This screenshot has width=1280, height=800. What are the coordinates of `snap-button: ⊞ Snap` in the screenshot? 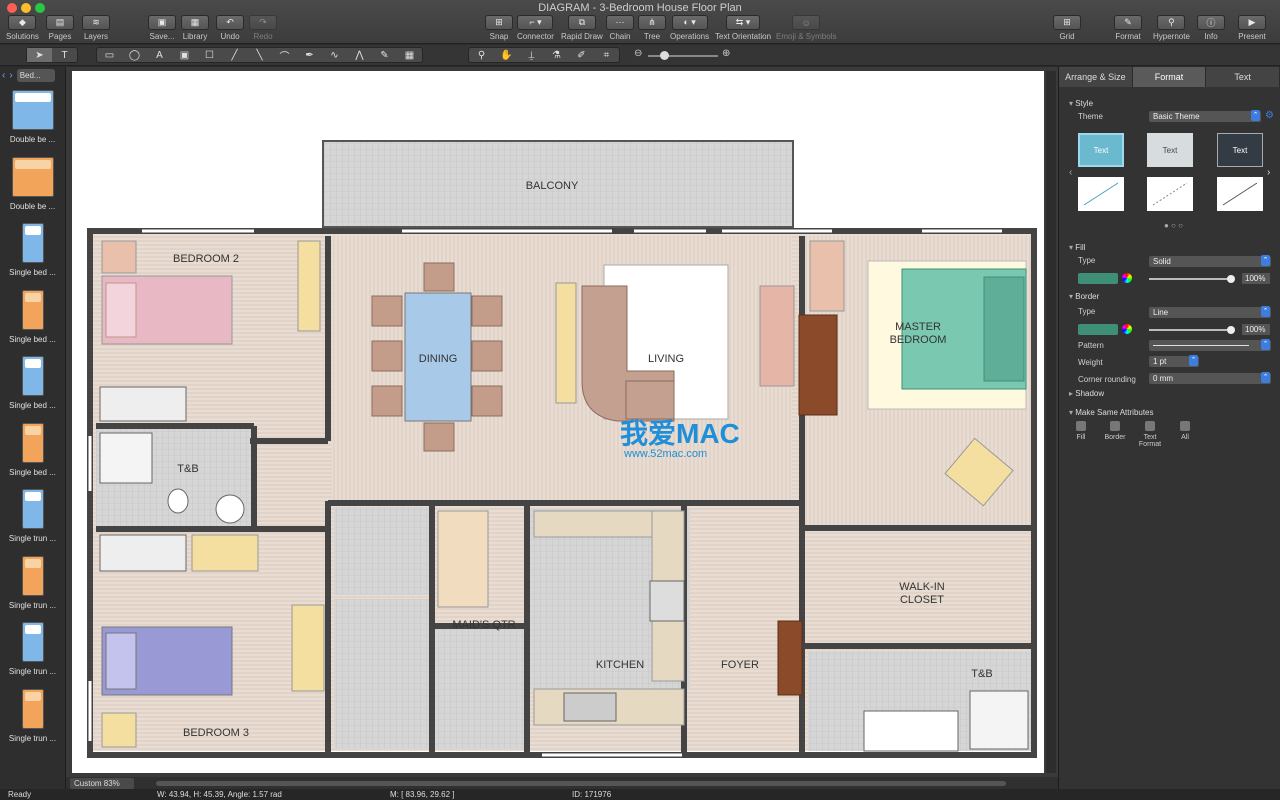 It's located at (499, 28).